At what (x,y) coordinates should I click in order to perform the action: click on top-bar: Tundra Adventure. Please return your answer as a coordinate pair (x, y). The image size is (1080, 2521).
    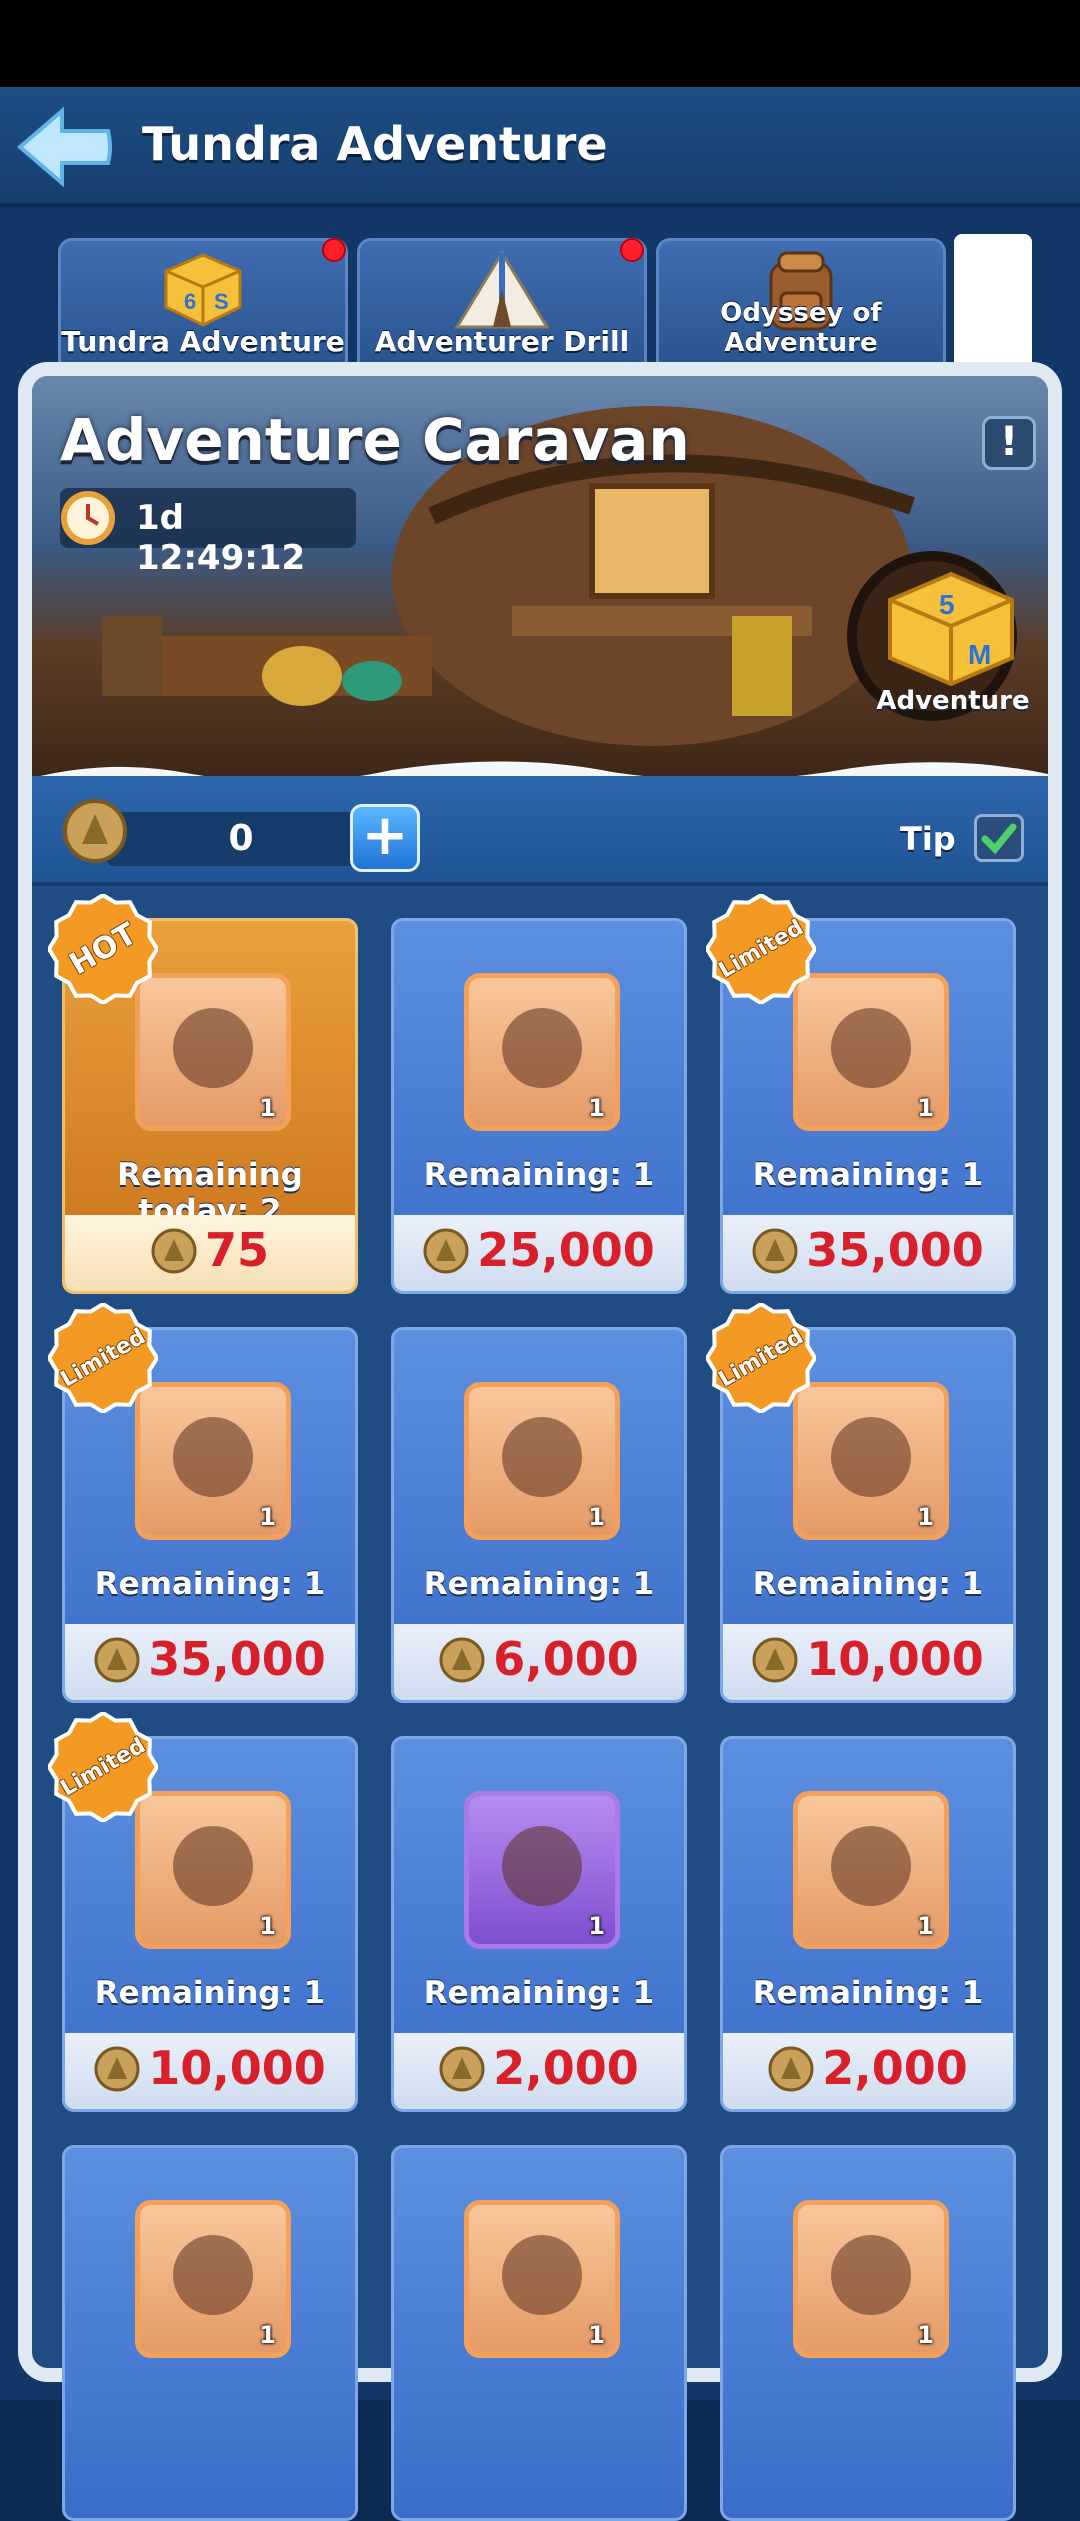
    Looking at the image, I should click on (540, 147).